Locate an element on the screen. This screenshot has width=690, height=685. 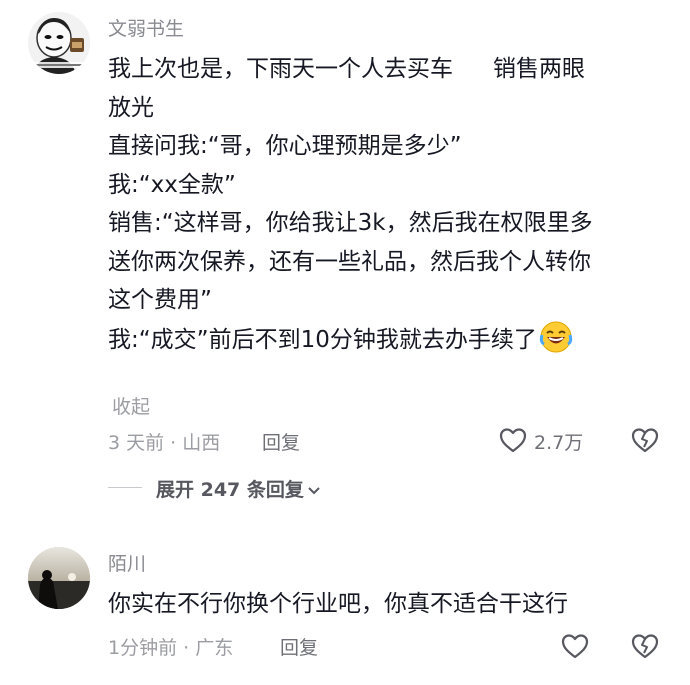
comment-username: 陌川 is located at coordinates (127, 562).